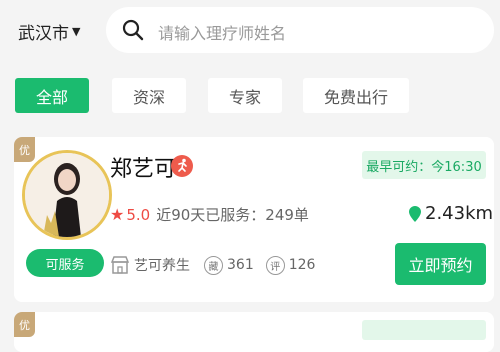  Describe the element at coordinates (415, 213) in the screenshot. I see `location-pin-icon` at that location.